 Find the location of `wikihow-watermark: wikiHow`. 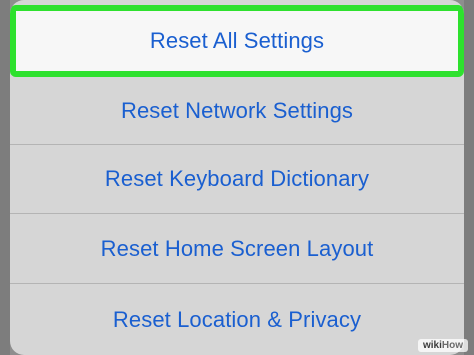

wikihow-watermark: wikiHow is located at coordinates (442, 345).